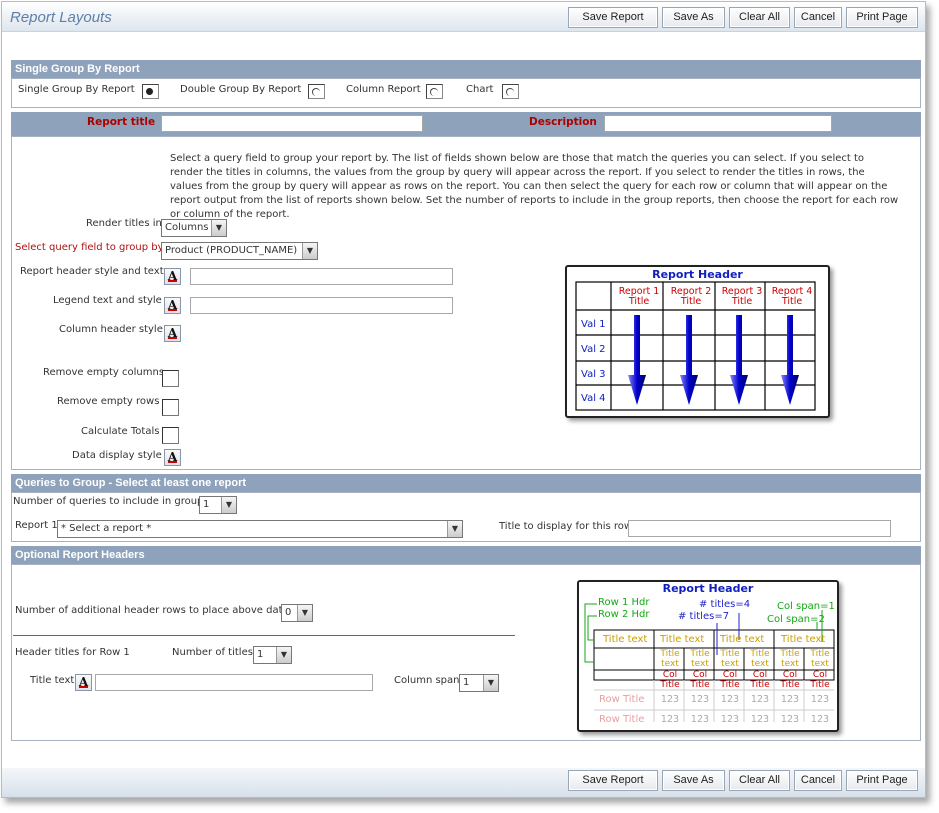  I want to click on title-text-input, so click(234, 682).